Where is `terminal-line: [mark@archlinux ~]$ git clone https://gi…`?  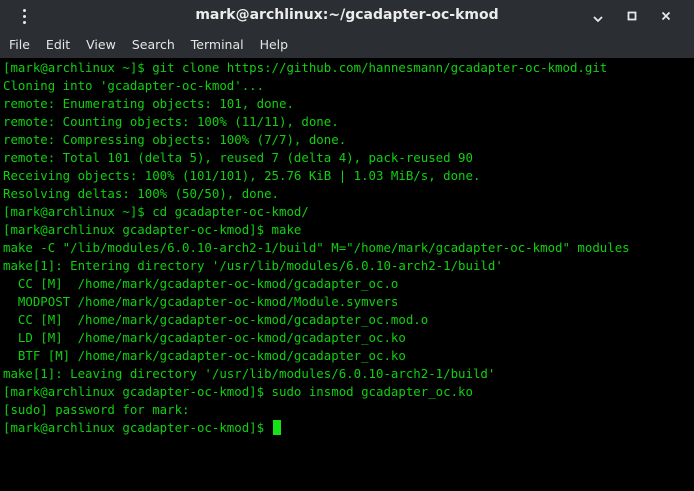 terminal-line: [mark@archlinux ~]$ git clone https://gi… is located at coordinates (305, 67).